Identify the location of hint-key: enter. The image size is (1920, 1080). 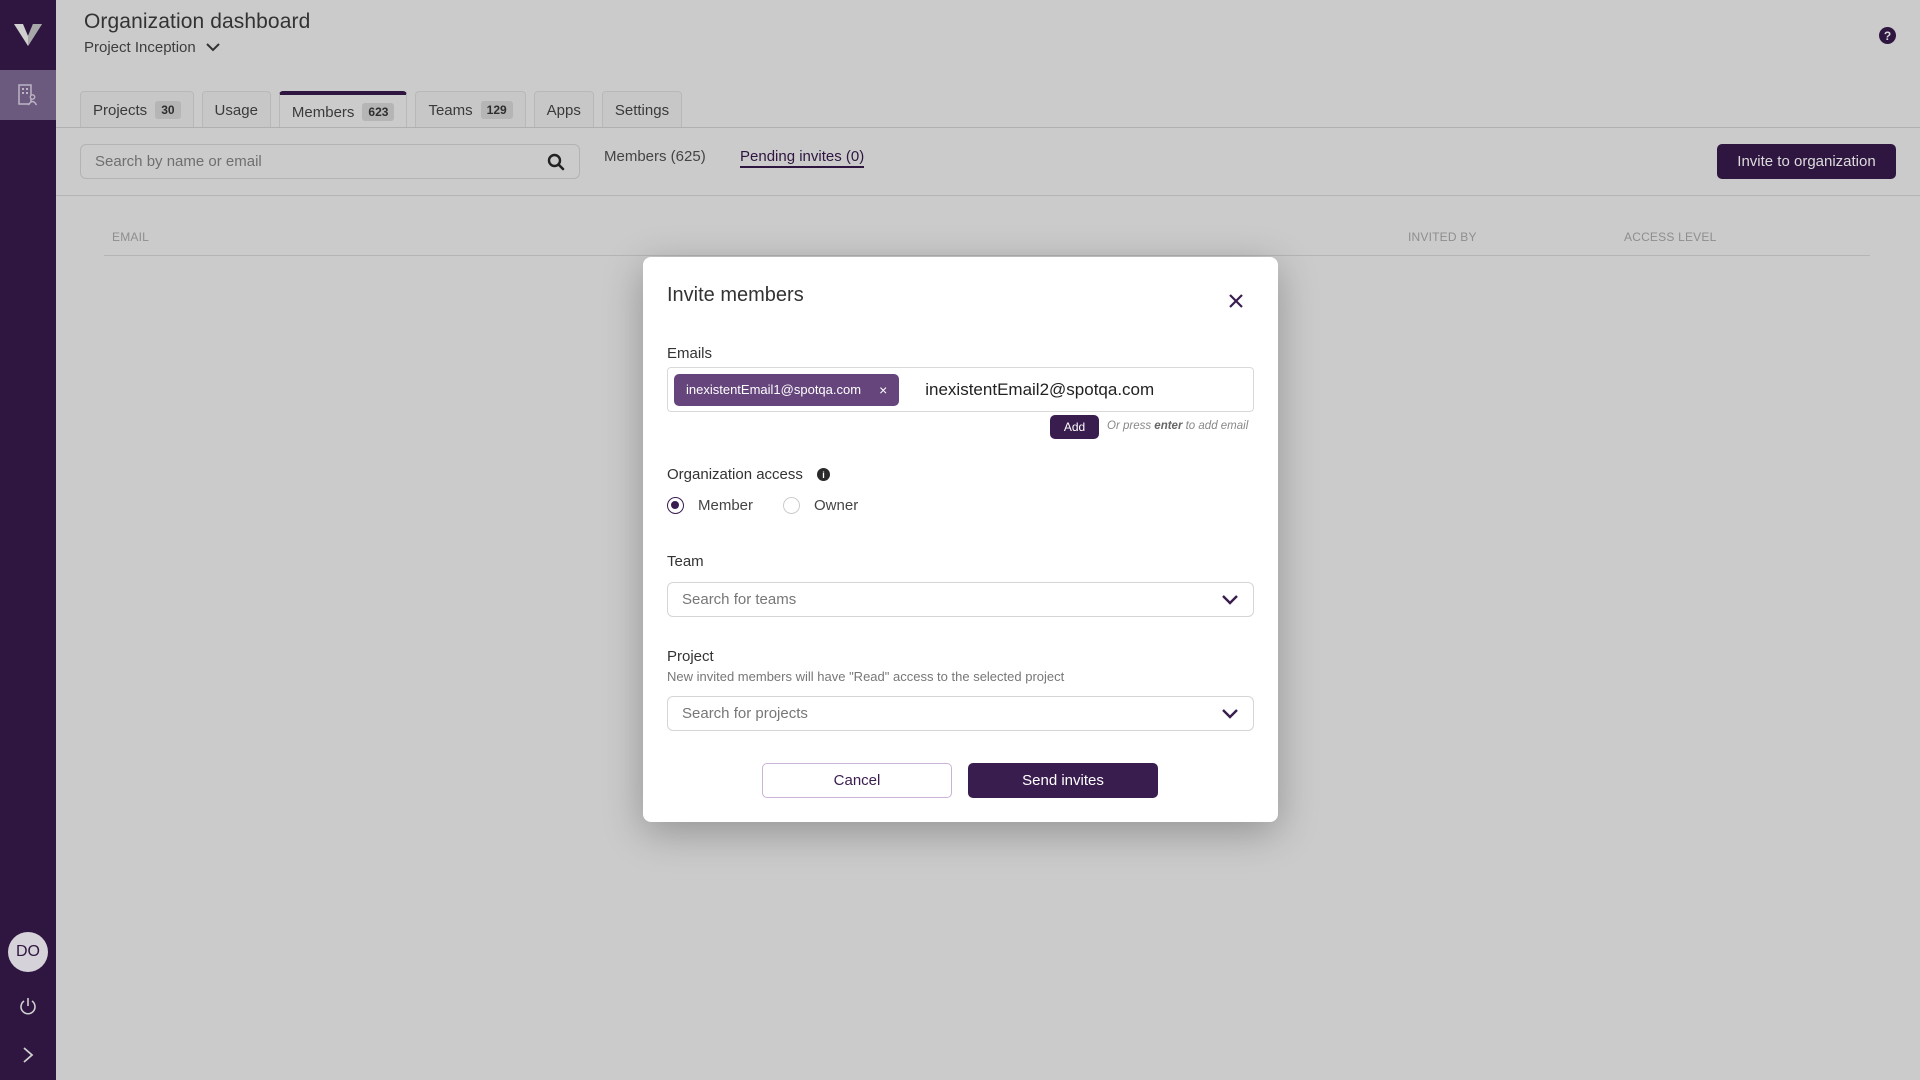
(1168, 426).